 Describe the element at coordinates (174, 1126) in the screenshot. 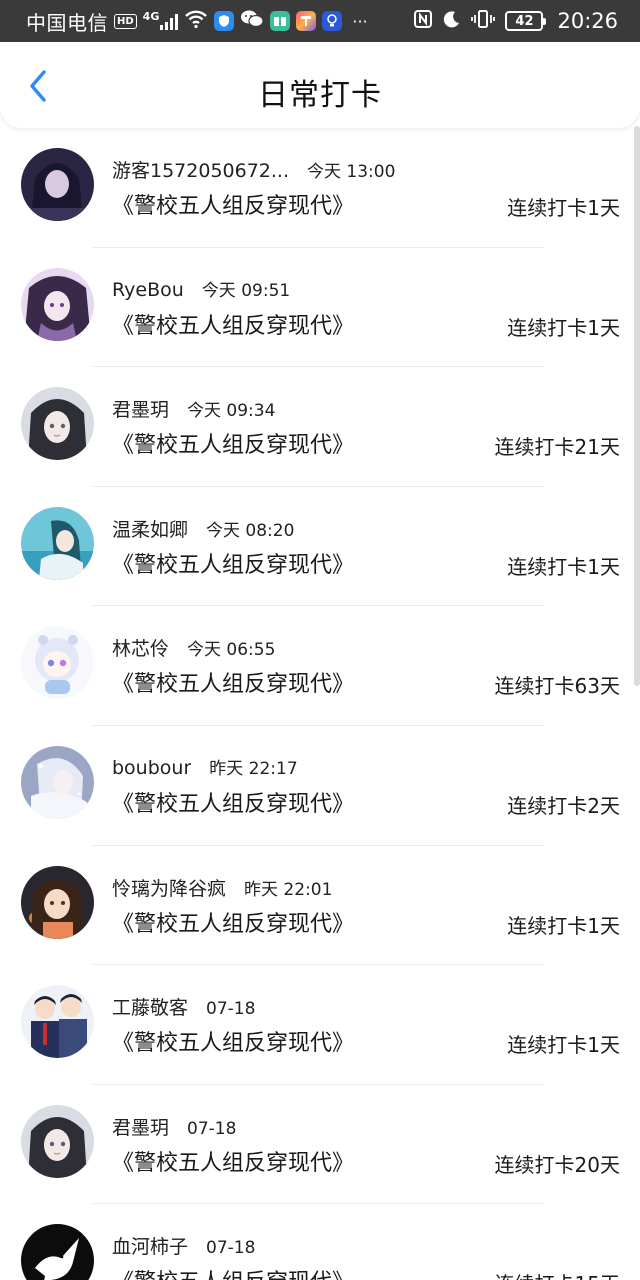

I see `checkin-meta: 君墨玥 07-18` at that location.